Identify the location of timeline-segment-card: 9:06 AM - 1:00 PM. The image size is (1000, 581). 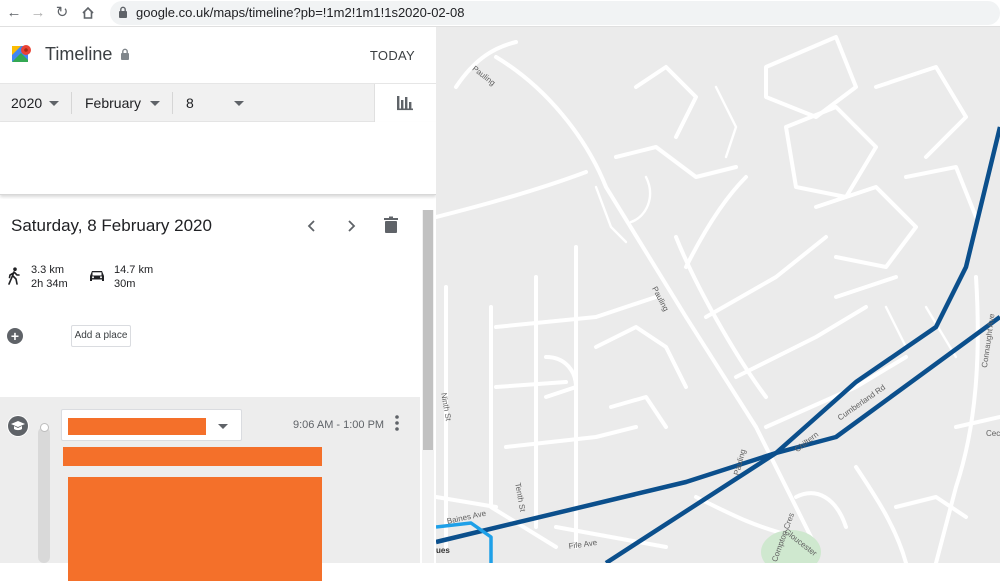
(210, 489).